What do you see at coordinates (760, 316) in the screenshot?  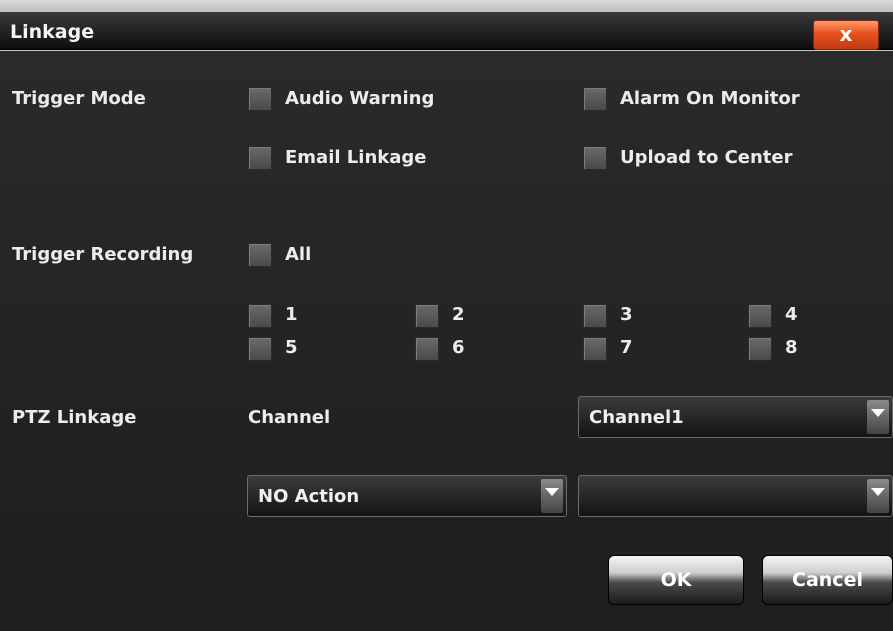 I see `channel-4-checkbox` at bounding box center [760, 316].